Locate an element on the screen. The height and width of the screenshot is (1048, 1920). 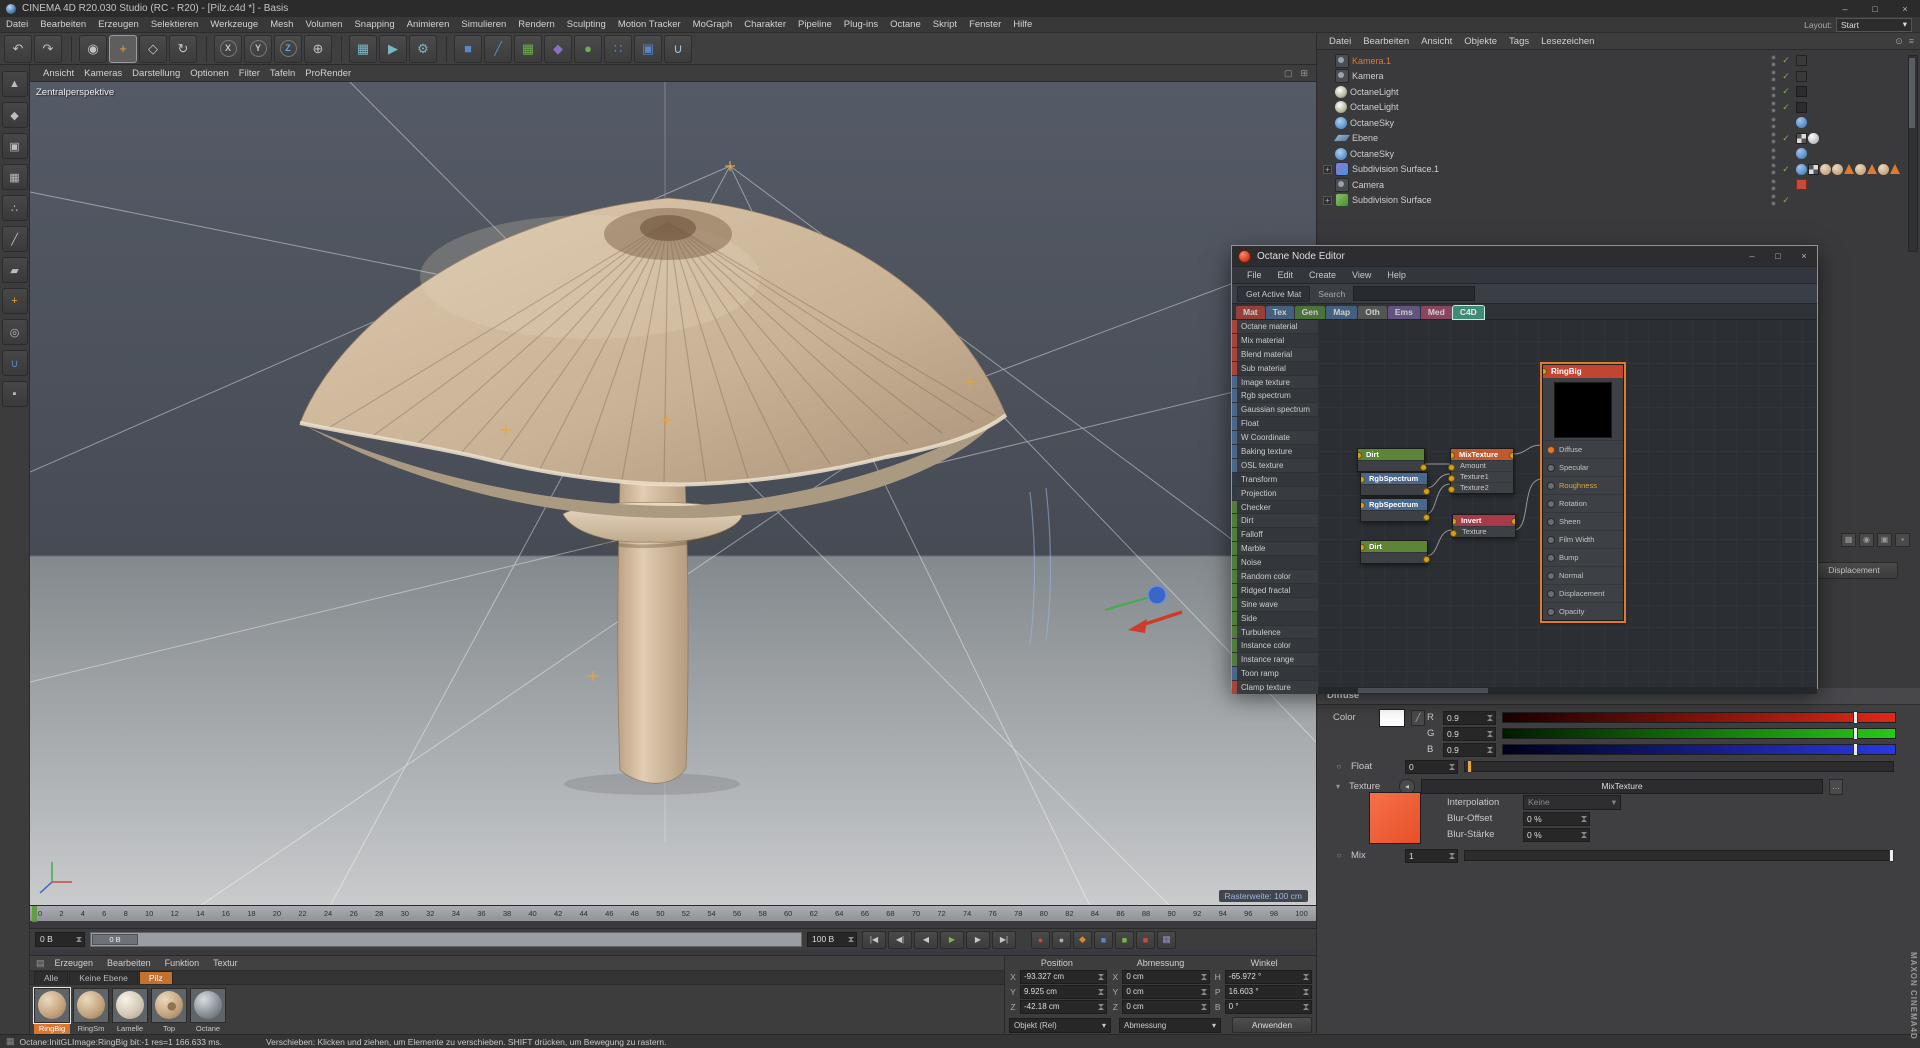
viewport-layout-icon: ▢ is located at coordinates (1288, 73).